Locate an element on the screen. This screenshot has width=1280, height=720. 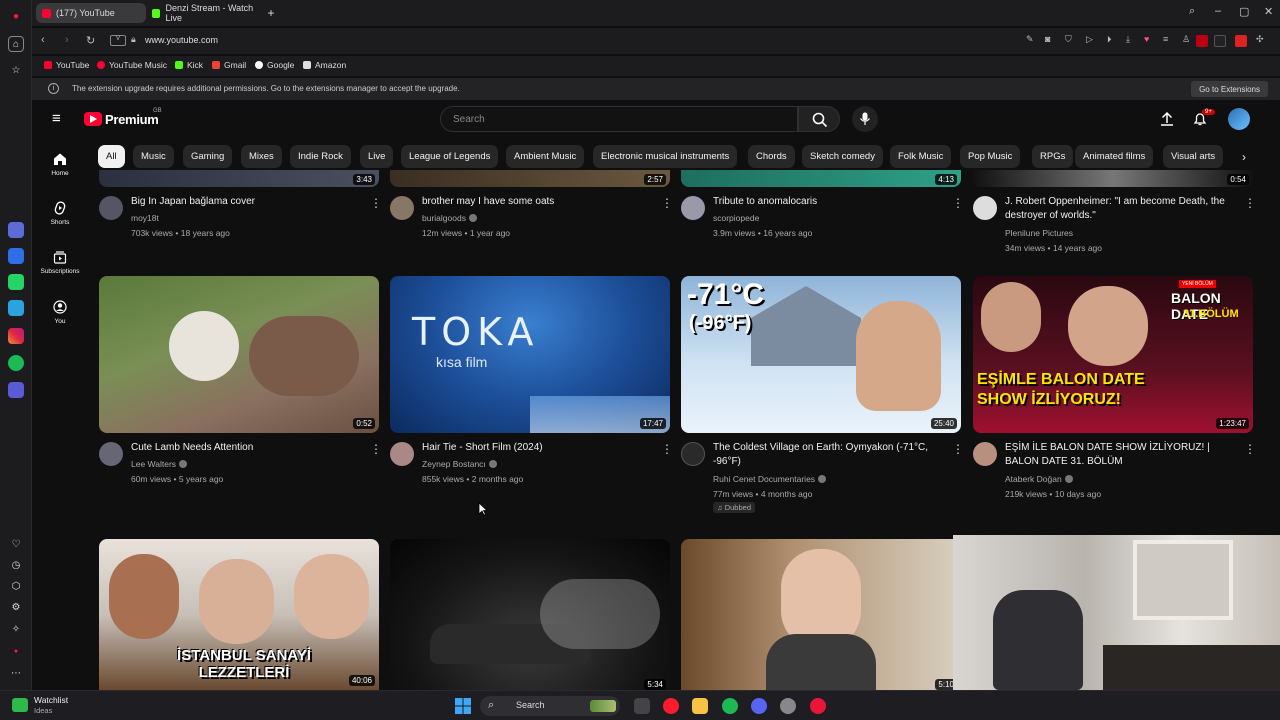
video-title: Tribute to anomalocaris is located at coordinates (828, 202).